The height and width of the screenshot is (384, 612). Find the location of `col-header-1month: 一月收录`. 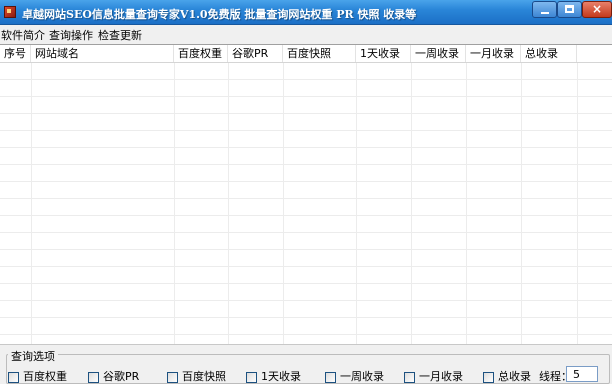

col-header-1month: 一月收录 is located at coordinates (493, 53).